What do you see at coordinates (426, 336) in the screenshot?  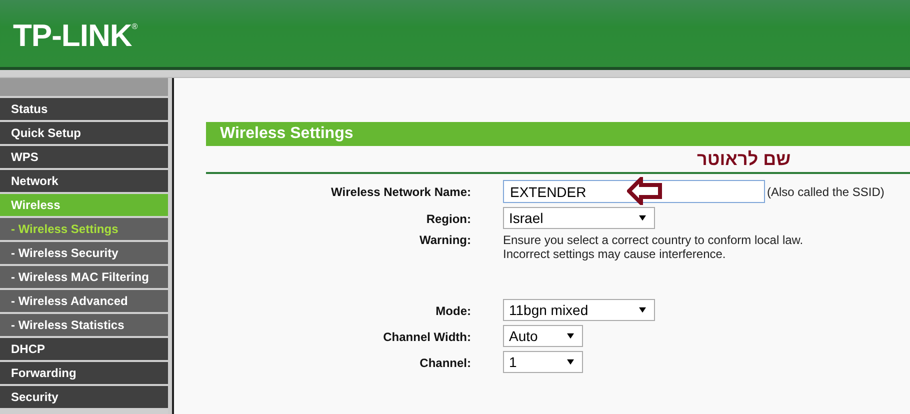 I see `field-label: Channel Width:` at bounding box center [426, 336].